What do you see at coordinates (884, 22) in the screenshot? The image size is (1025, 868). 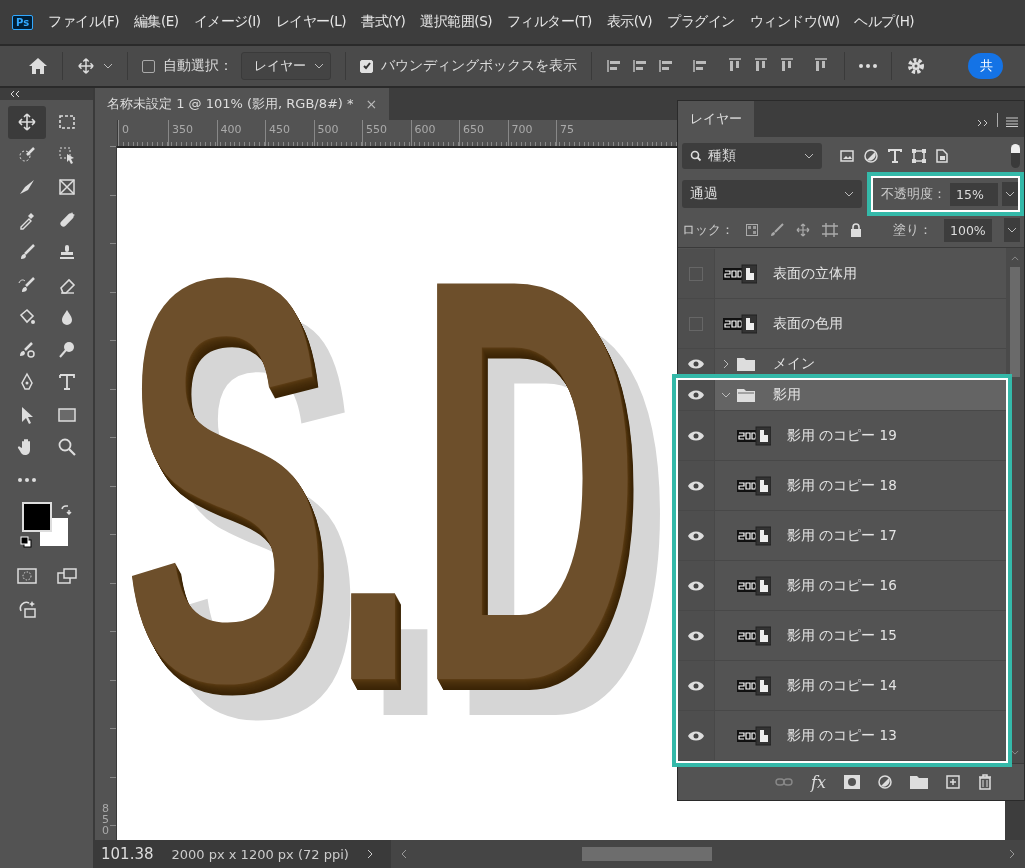 I see `menu-item: ヘルプ(H)` at bounding box center [884, 22].